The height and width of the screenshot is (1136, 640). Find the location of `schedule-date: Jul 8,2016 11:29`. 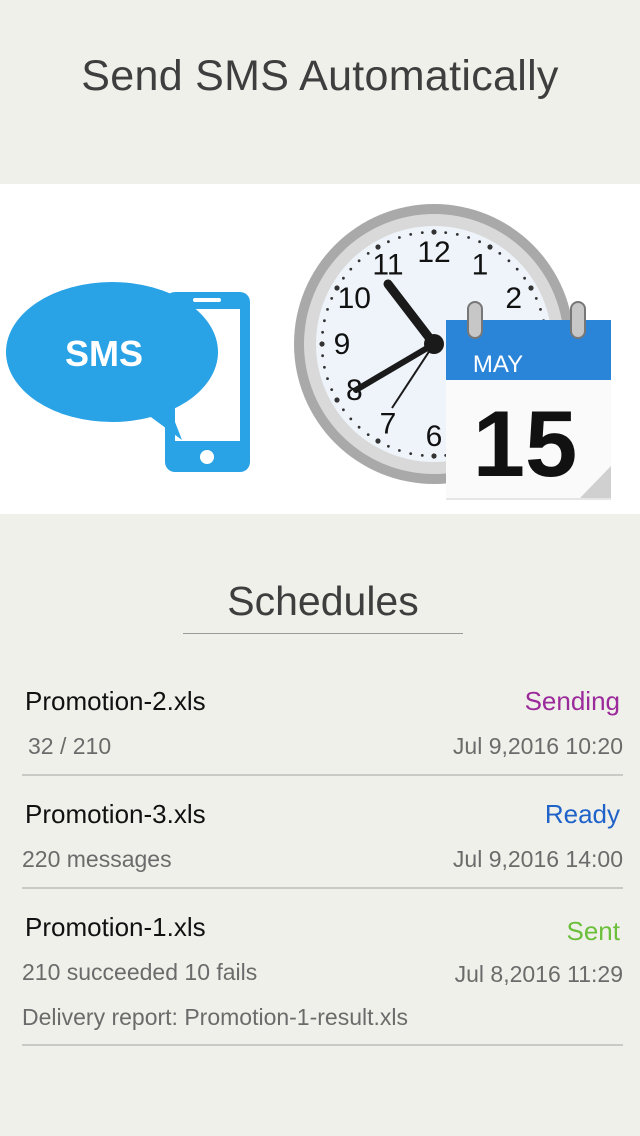

schedule-date: Jul 8,2016 11:29 is located at coordinates (538, 974).